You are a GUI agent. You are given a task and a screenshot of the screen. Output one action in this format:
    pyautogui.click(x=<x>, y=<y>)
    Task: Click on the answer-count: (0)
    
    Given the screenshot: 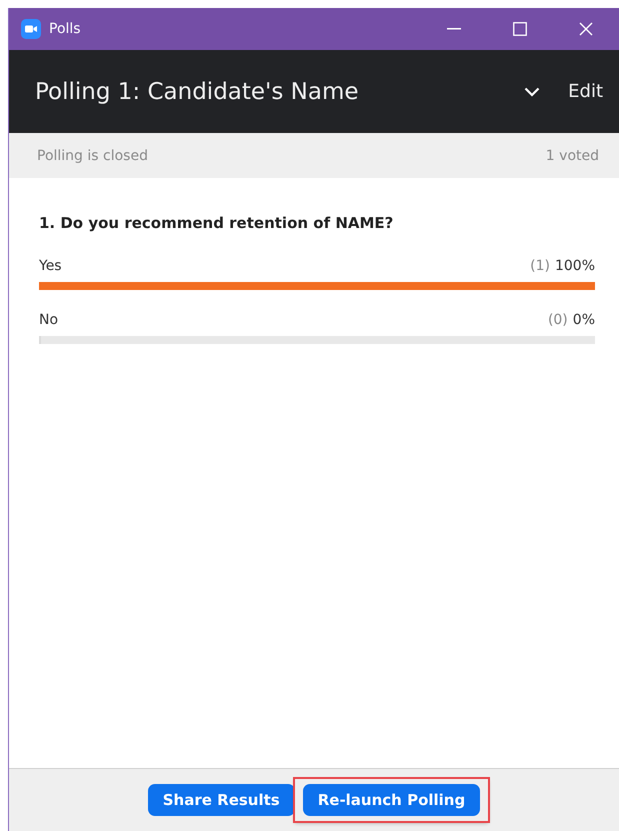 What is the action you would take?
    pyautogui.click(x=558, y=320)
    